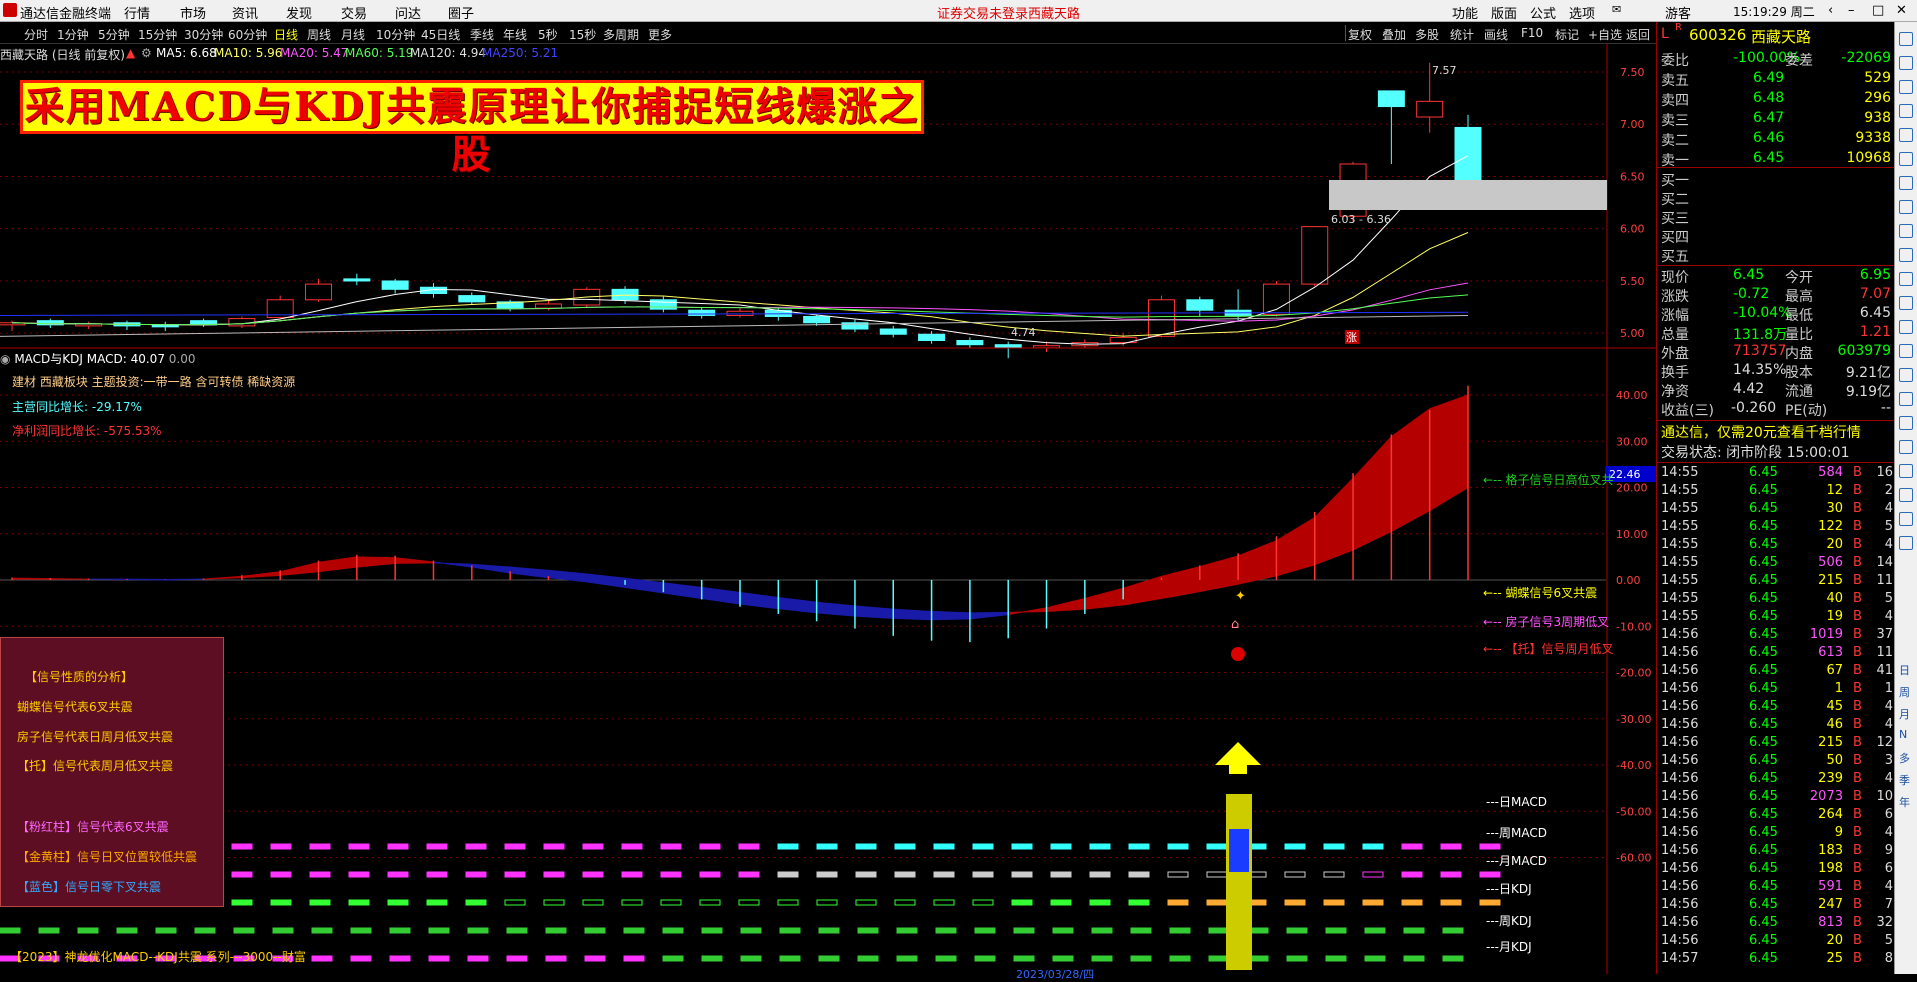 The image size is (1917, 982). What do you see at coordinates (482, 34) in the screenshot?
I see `period-quarter: 季线` at bounding box center [482, 34].